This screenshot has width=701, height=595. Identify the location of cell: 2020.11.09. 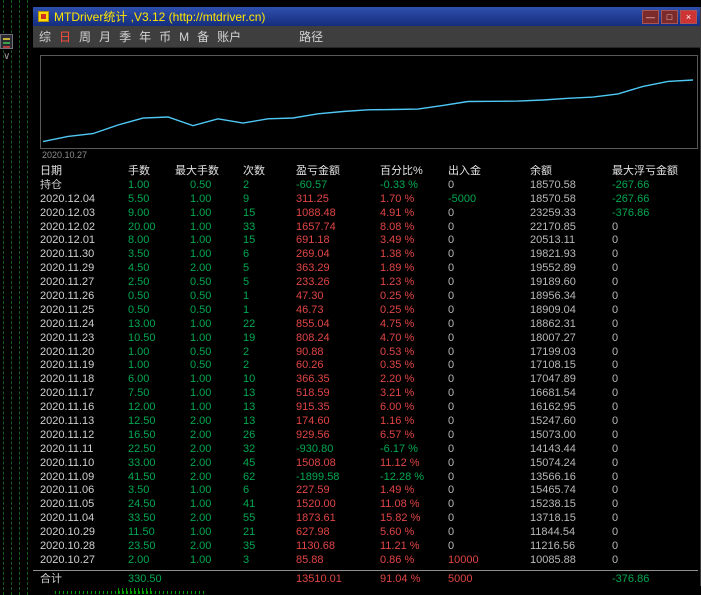
(67, 476).